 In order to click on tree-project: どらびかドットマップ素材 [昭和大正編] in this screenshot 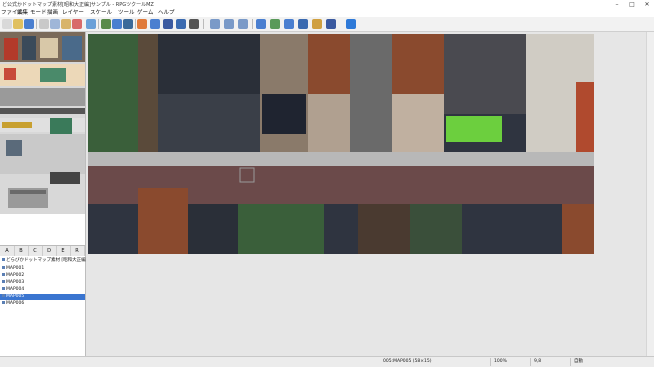, I will do `click(44, 261)`.